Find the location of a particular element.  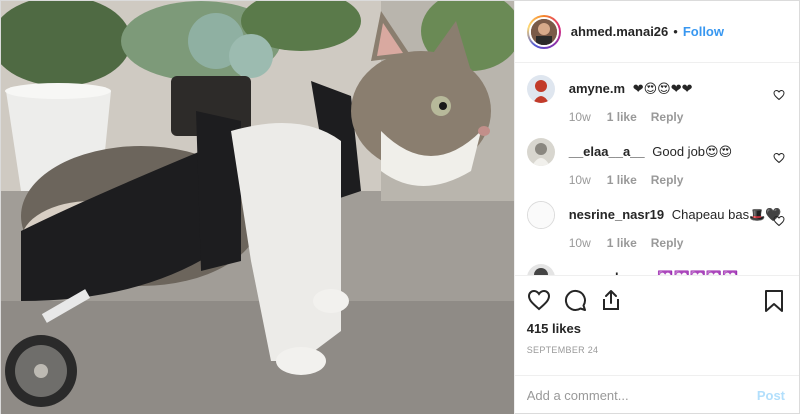

comment-text: Good job😍😍 is located at coordinates (692, 151).